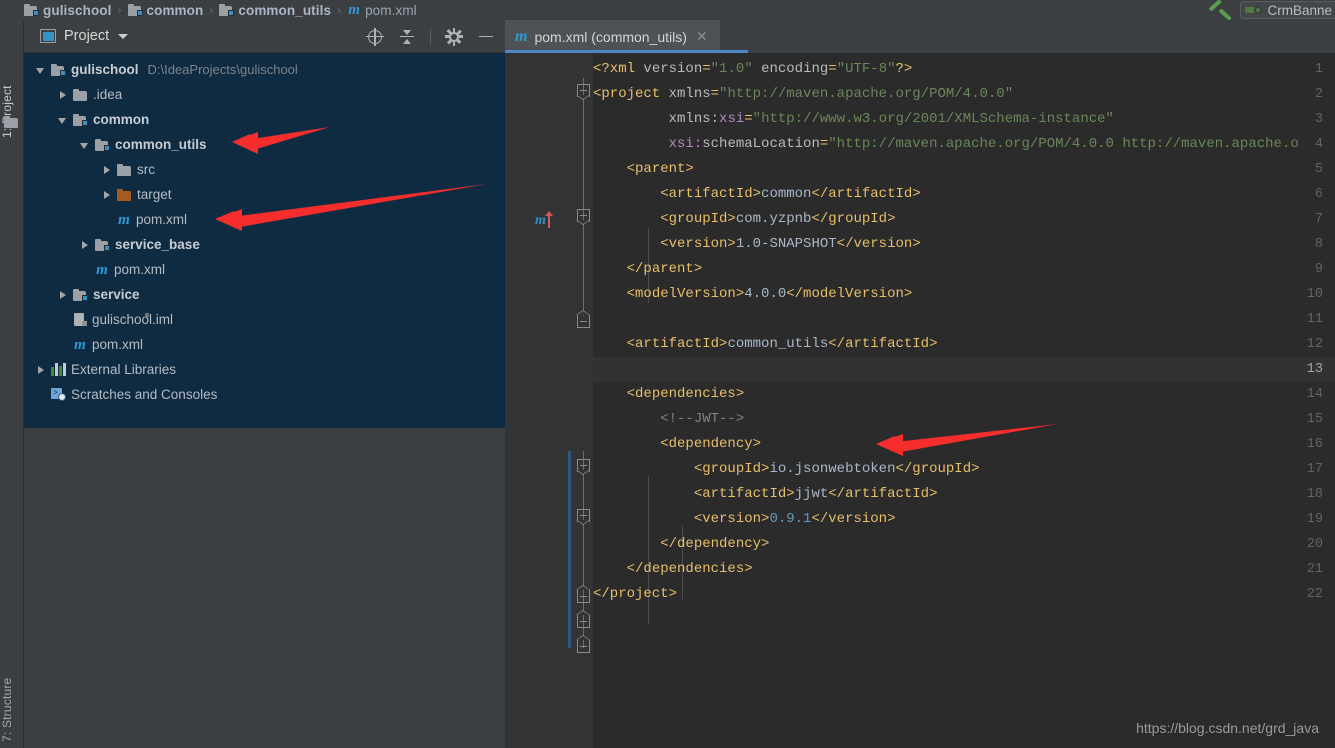 The width and height of the screenshot is (1335, 748). I want to click on tree-item-label: External Libraries, so click(124, 369).